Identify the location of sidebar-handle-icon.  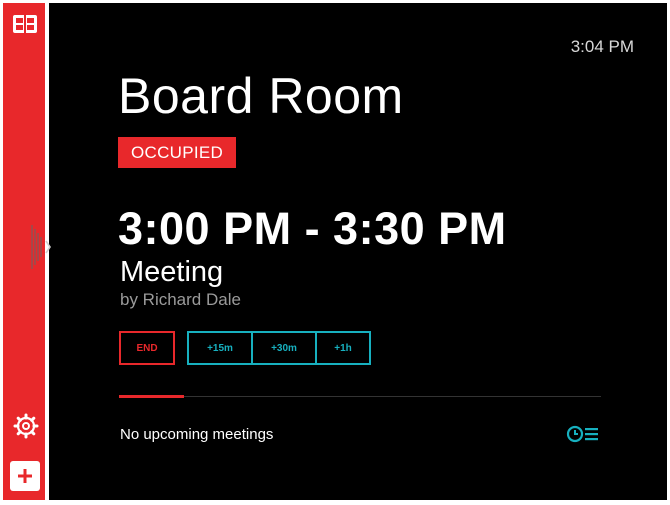
(41, 247).